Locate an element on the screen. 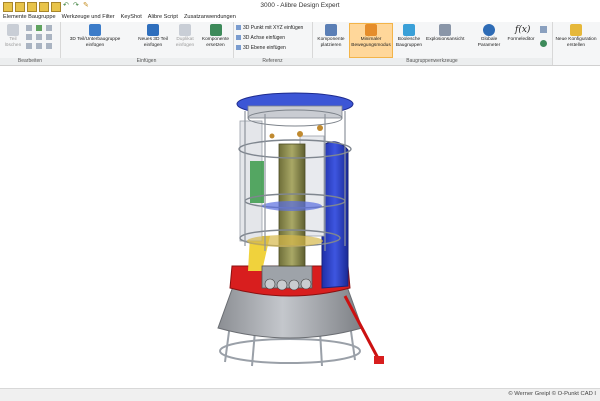 Image resolution: width=600 pixels, height=401 pixels. neues-teil-button: Neues 3D Teil einfügen is located at coordinates (153, 36).